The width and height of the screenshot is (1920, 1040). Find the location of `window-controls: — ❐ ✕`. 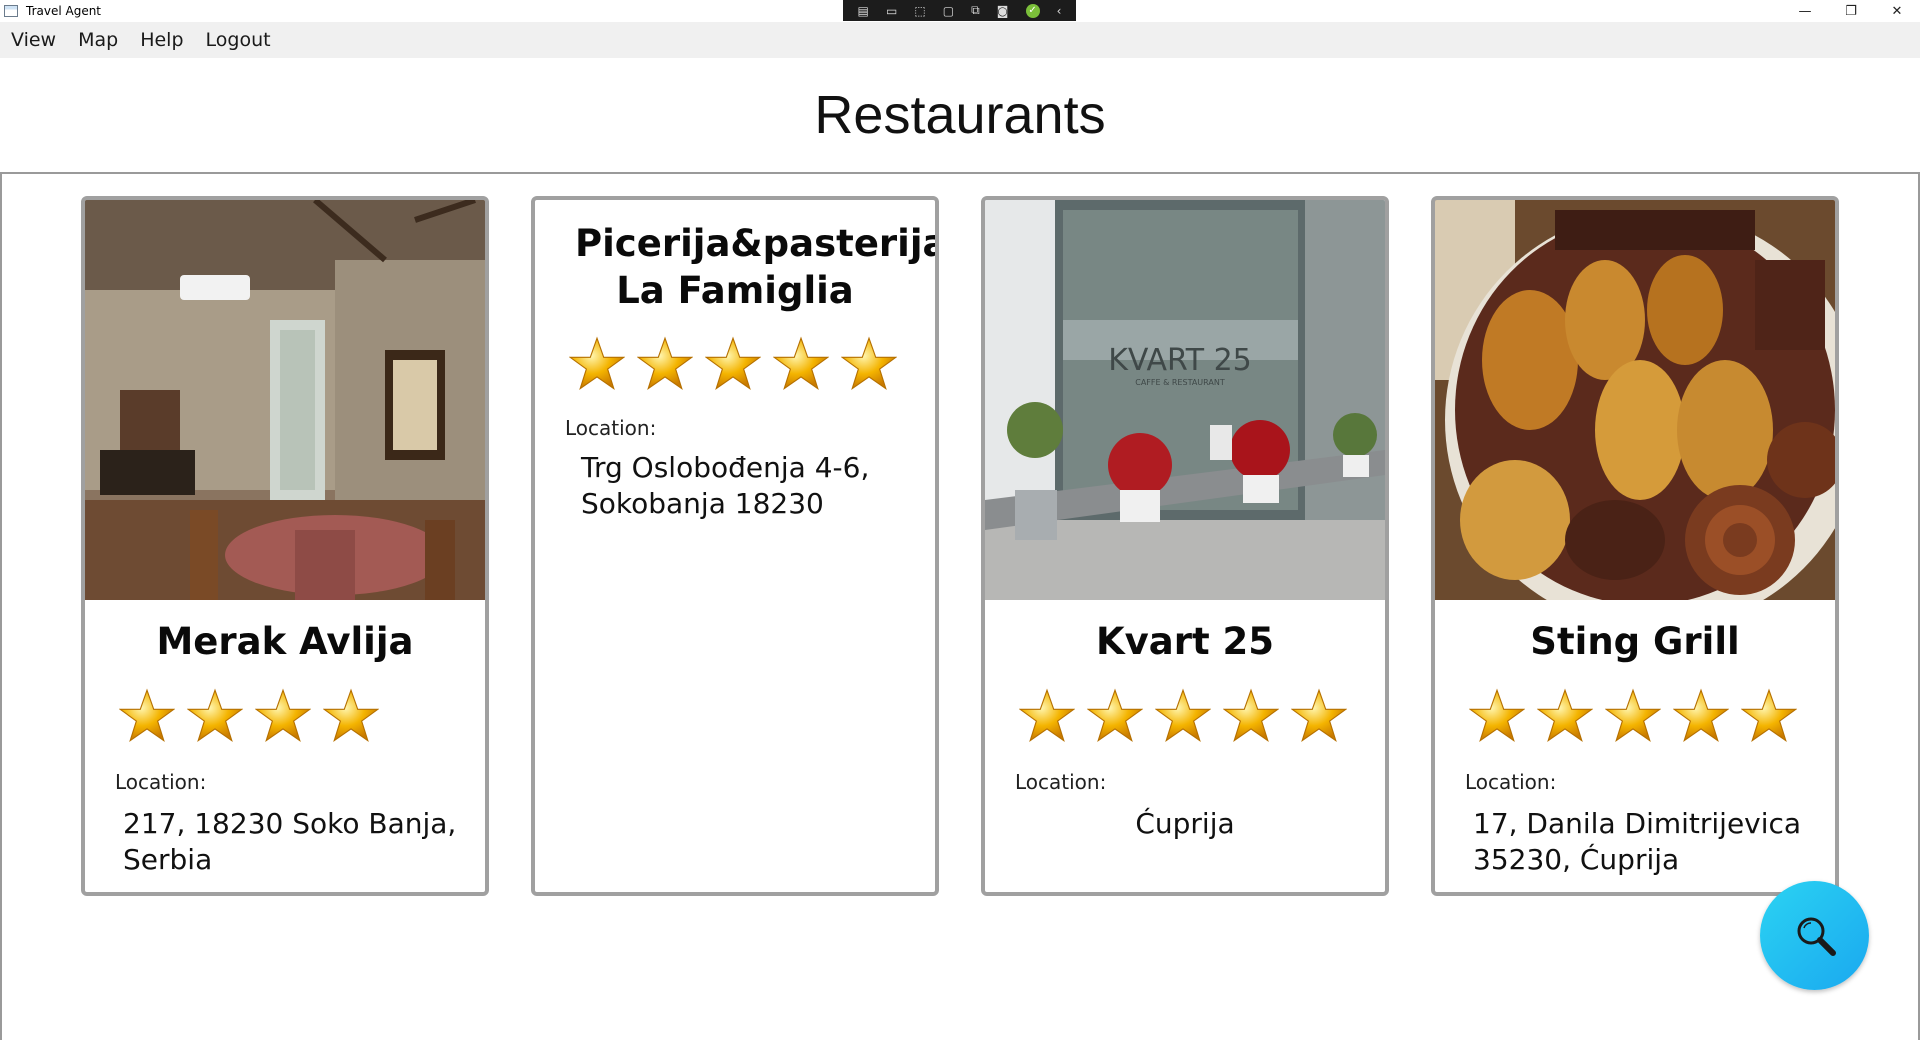

window-controls: — ❐ ✕ is located at coordinates (1851, 11).